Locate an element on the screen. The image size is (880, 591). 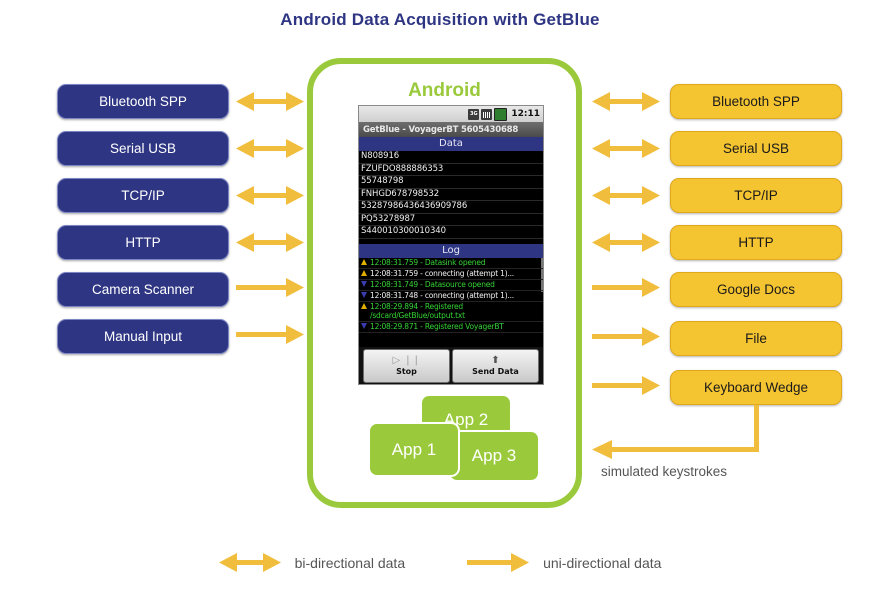
stop-button: ▷ ❘❘ Stop is located at coordinates (406, 365).